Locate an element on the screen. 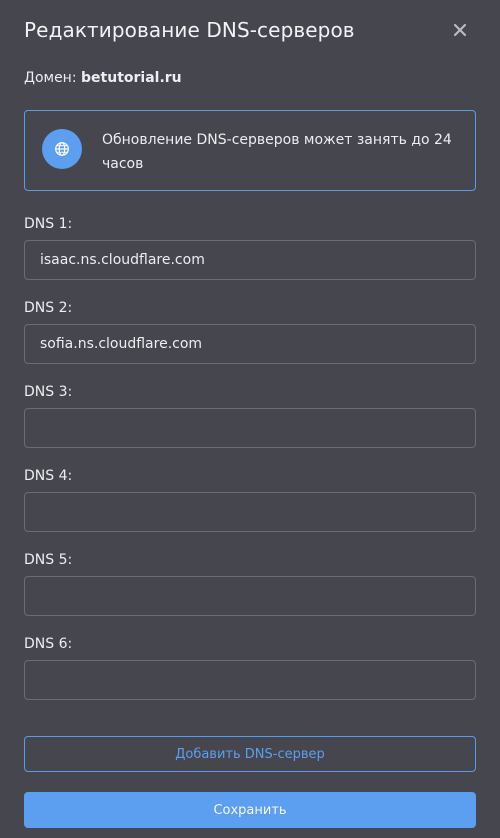 The height and width of the screenshot is (838, 500). domain-line: Домен: betutorial.ru is located at coordinates (103, 78).